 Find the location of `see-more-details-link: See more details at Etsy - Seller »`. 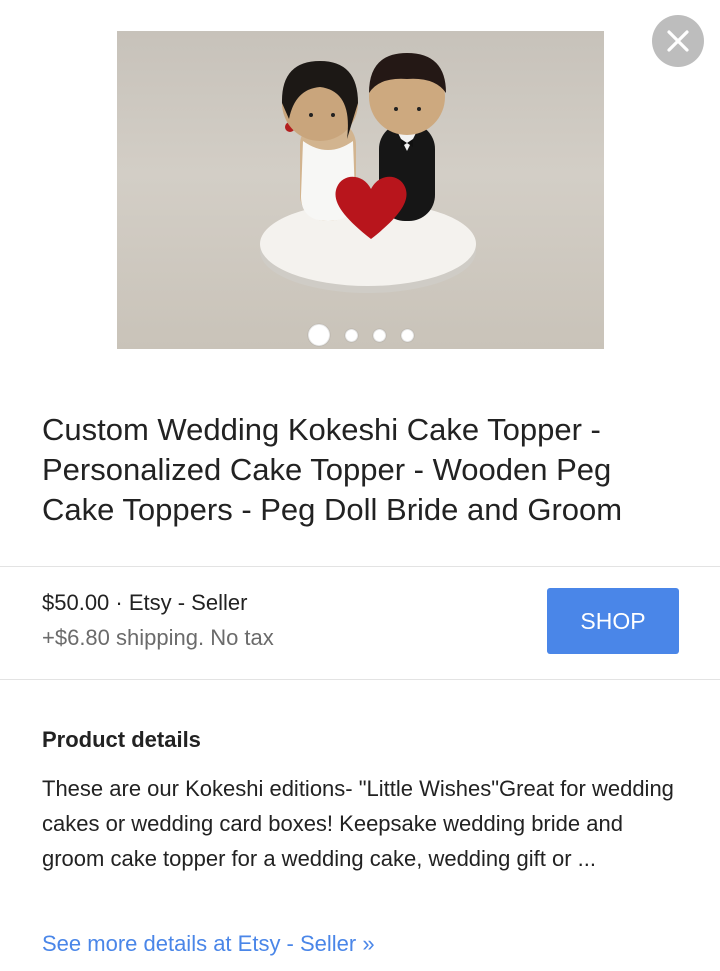

see-more-details-link: See more details at Etsy - Seller » is located at coordinates (208, 944).